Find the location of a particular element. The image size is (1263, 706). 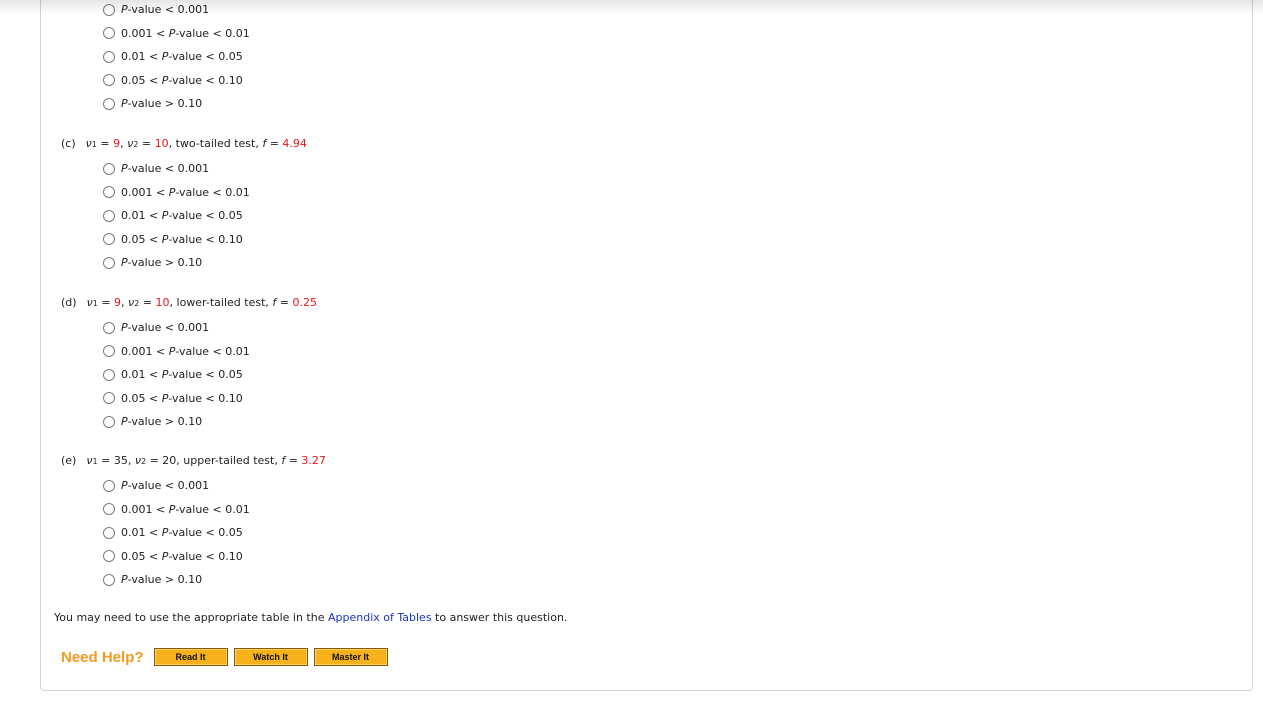

given-value: 3.27 is located at coordinates (313, 460).